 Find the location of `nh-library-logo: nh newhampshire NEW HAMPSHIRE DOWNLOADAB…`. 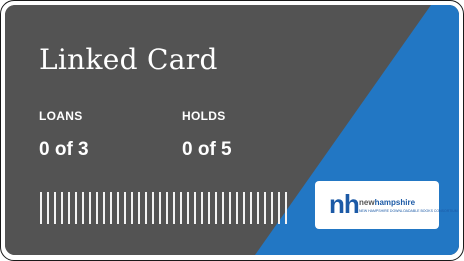

nh-library-logo: nh newhampshire NEW HAMPSHIRE DOWNLOADAB… is located at coordinates (386, 205).